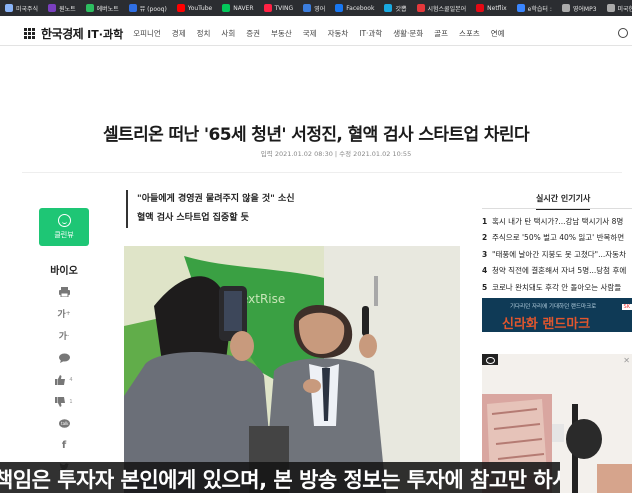  What do you see at coordinates (401, 9) in the screenshot?
I see `bookmark-label: 갓뽑` at bounding box center [401, 9].